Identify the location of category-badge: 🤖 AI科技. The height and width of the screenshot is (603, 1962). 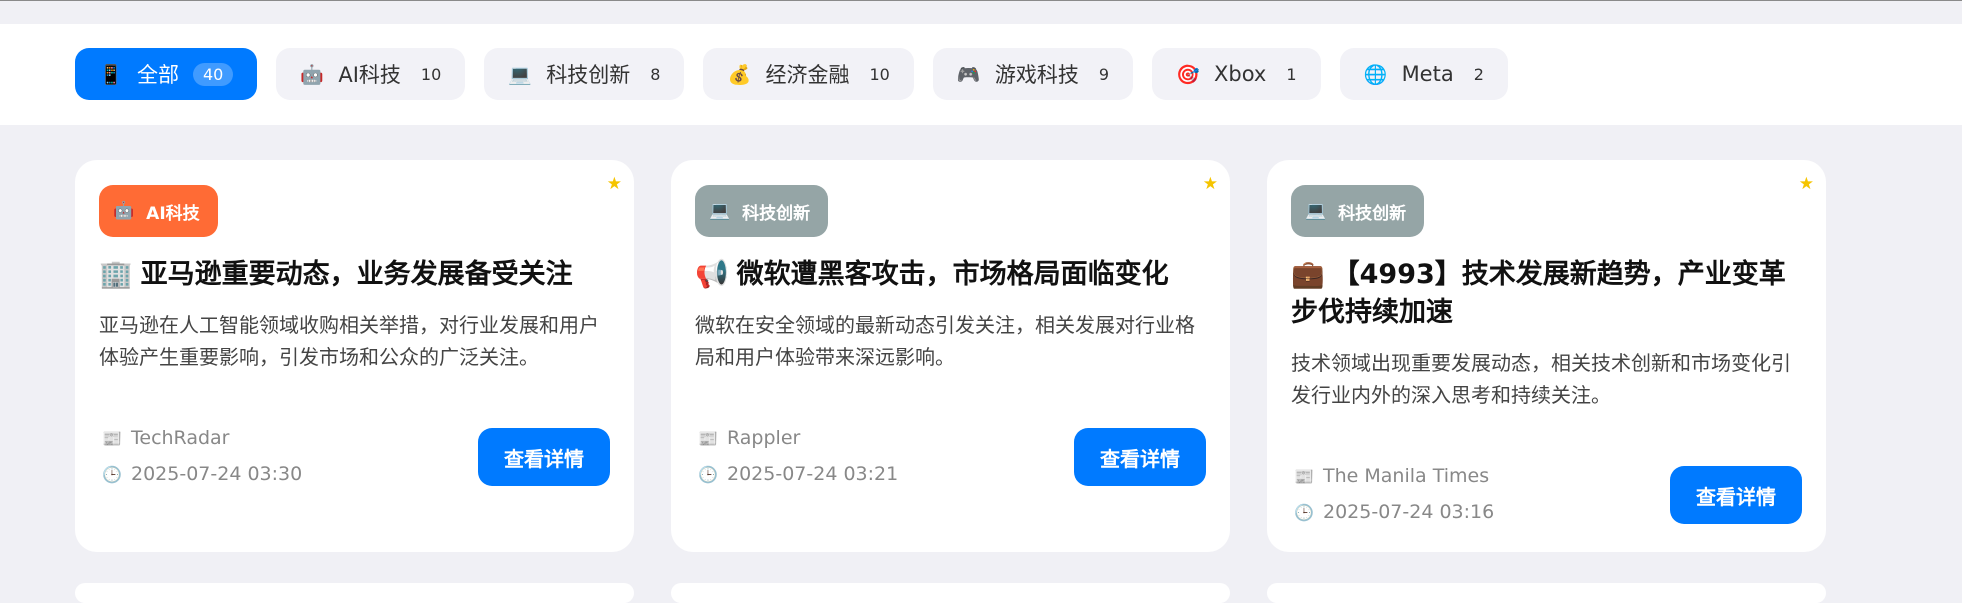
(158, 211).